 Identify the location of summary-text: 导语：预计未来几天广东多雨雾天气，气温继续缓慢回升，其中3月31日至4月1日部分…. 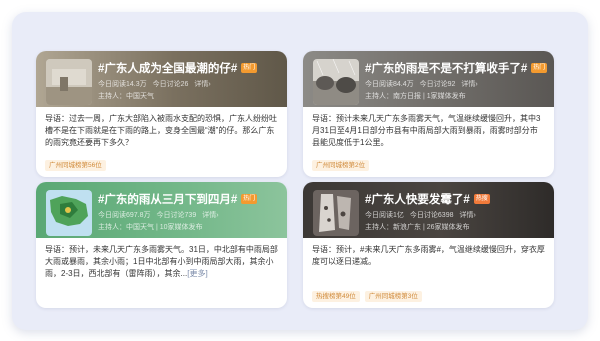
(426, 130).